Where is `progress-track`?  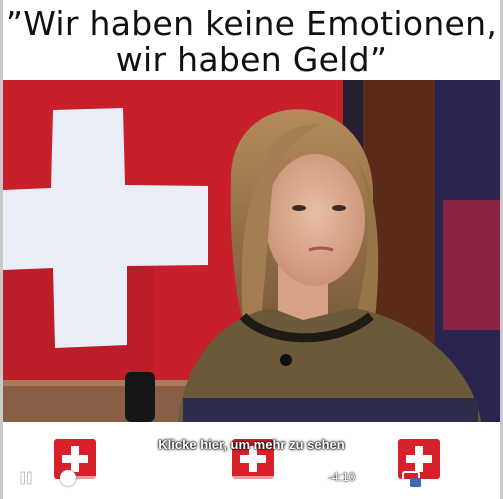 progress-track is located at coordinates (178, 478).